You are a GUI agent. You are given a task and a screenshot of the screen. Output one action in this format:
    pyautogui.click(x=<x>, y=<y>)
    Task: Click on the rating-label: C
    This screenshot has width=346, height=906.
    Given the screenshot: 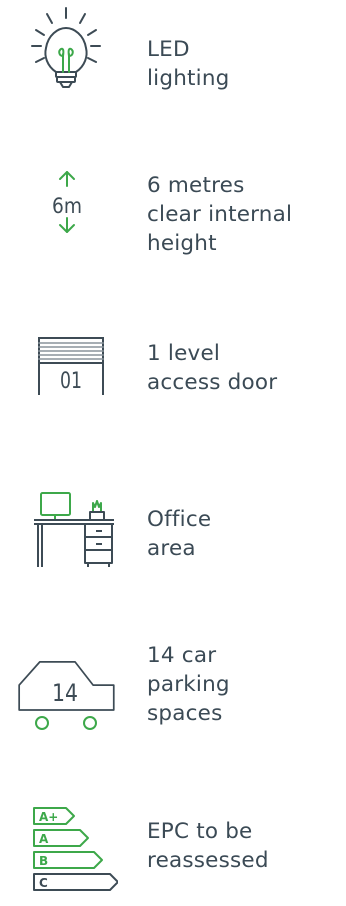 What is the action you would take?
    pyautogui.click(x=43, y=883)
    